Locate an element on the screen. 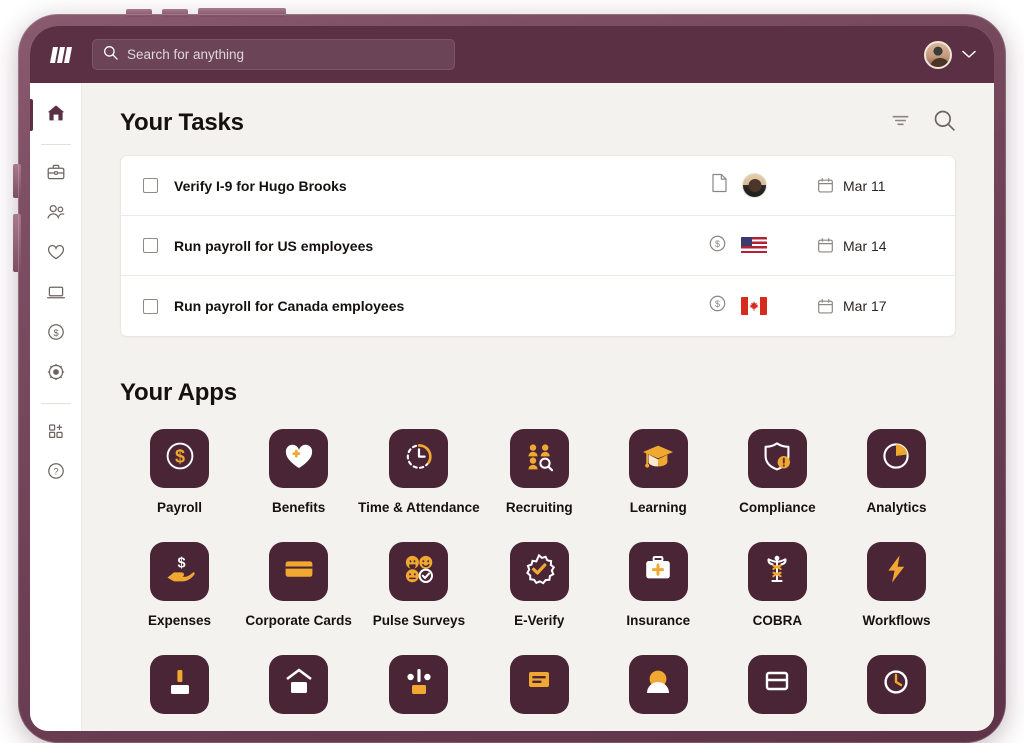 This screenshot has width=1024, height=743. sidebar-item-benefits is located at coordinates (56, 254).